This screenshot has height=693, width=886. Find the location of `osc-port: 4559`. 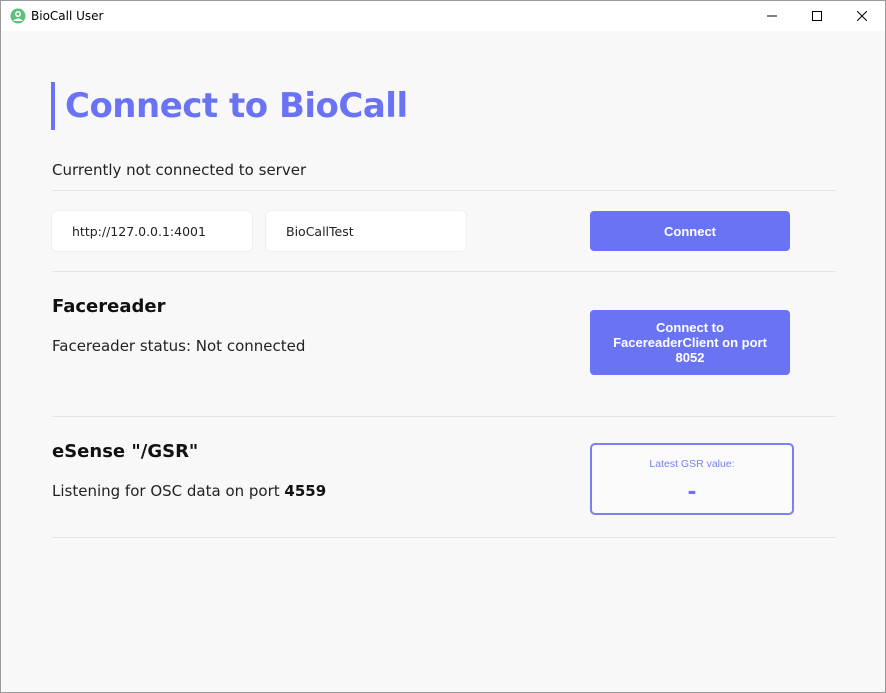

osc-port: 4559 is located at coordinates (305, 491).